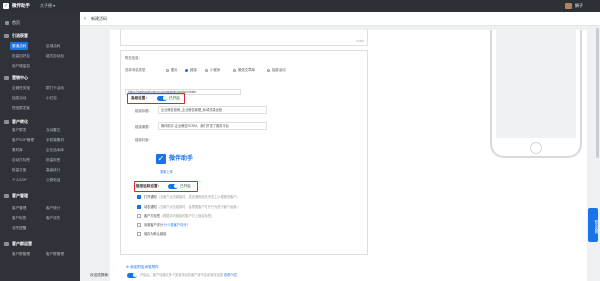  Describe the element at coordinates (20, 77) in the screenshot. I see `section-title: 营销中心` at that location.